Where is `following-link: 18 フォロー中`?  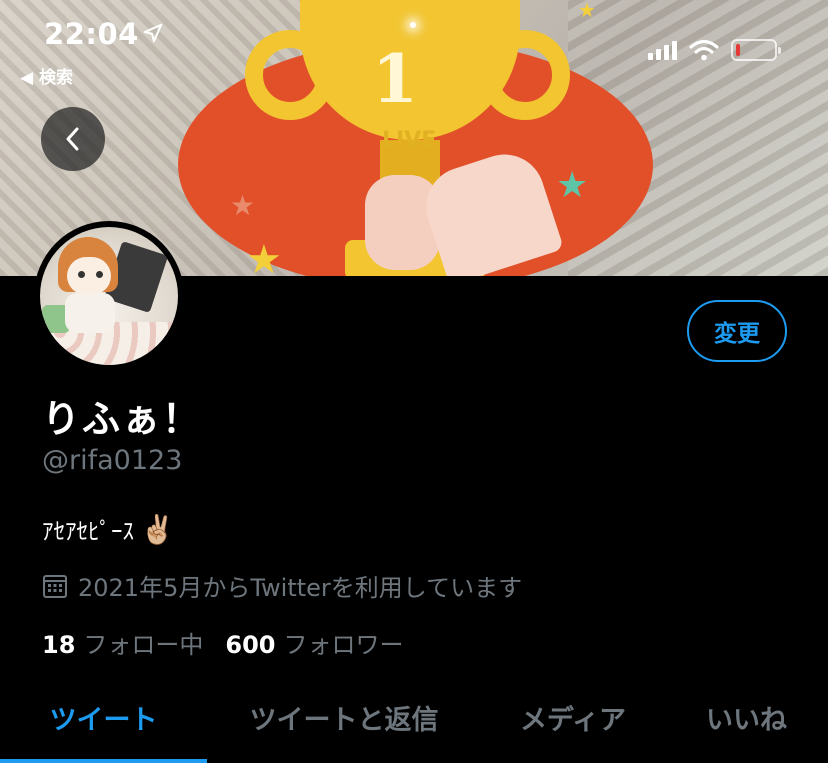
following-link: 18 フォロー中 is located at coordinates (122, 642).